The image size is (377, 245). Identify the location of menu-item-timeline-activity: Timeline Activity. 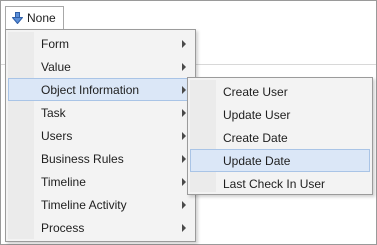
(100, 204).